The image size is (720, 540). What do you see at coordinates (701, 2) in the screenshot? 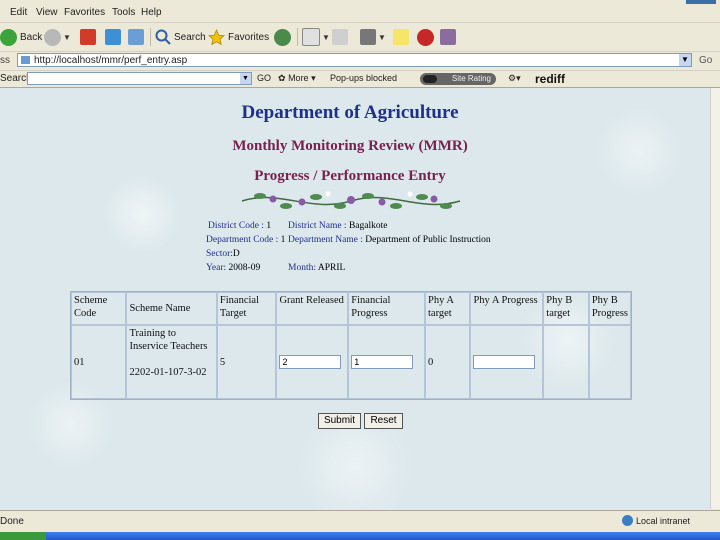
I see `windows-logo-icon` at bounding box center [701, 2].